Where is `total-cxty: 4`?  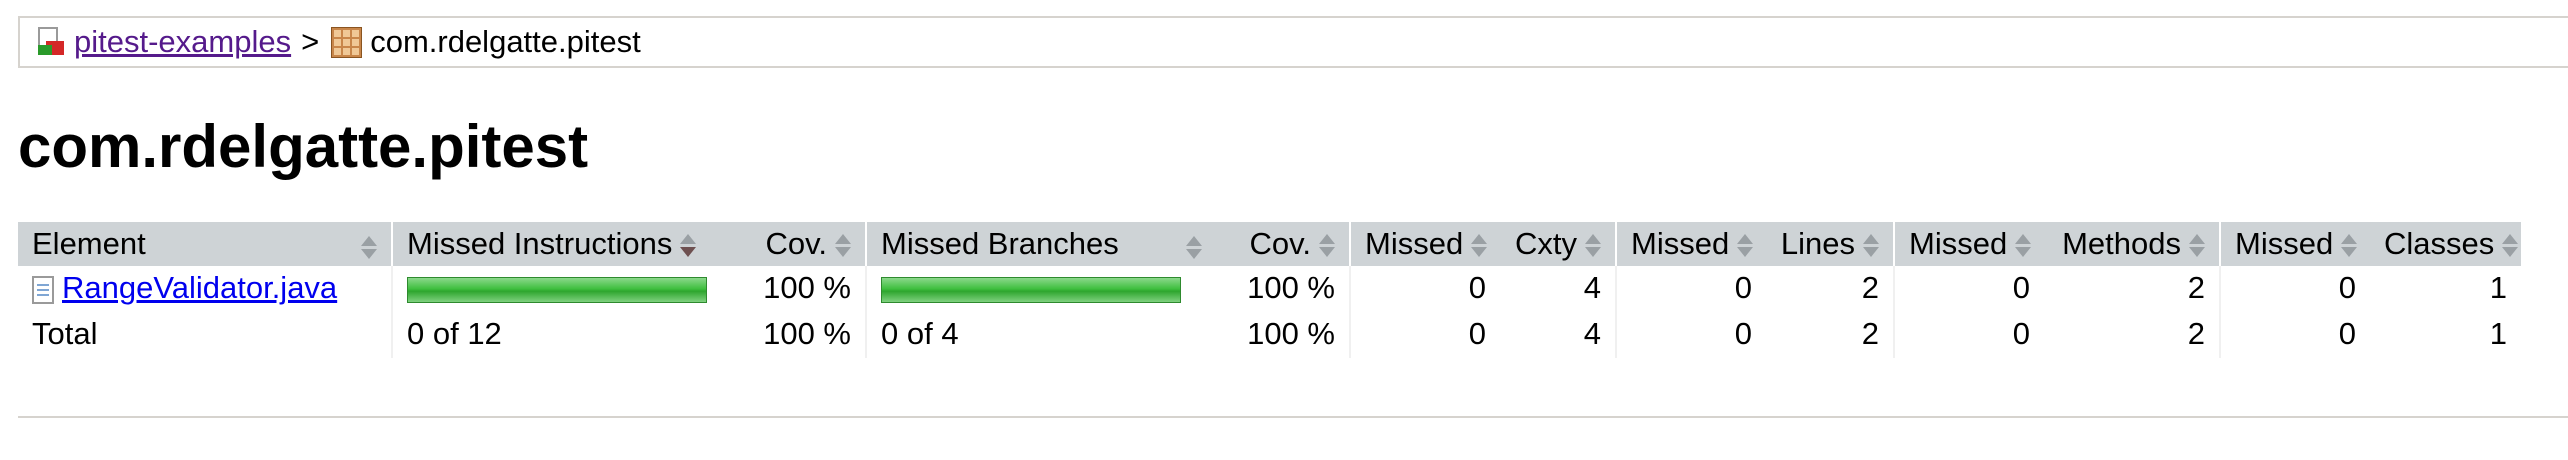
total-cxty: 4 is located at coordinates (1592, 333).